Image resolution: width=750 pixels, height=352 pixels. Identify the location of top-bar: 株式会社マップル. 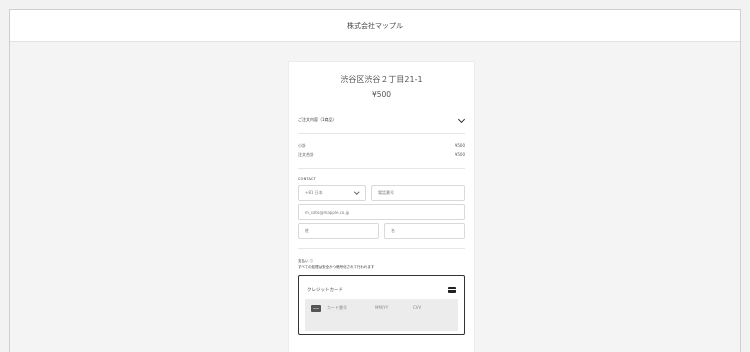
(375, 26).